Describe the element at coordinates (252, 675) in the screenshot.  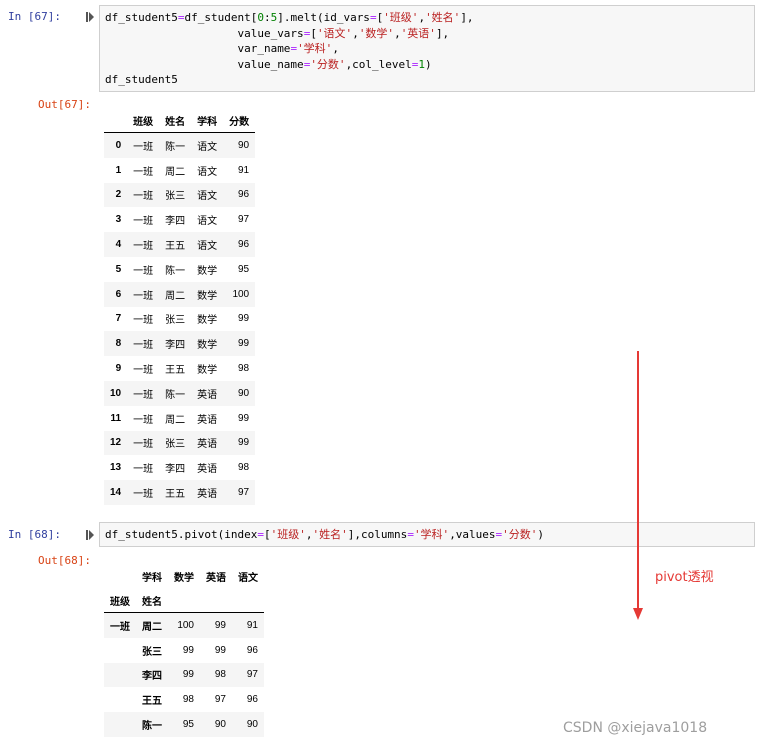
I see `table-cell: 97` at that location.